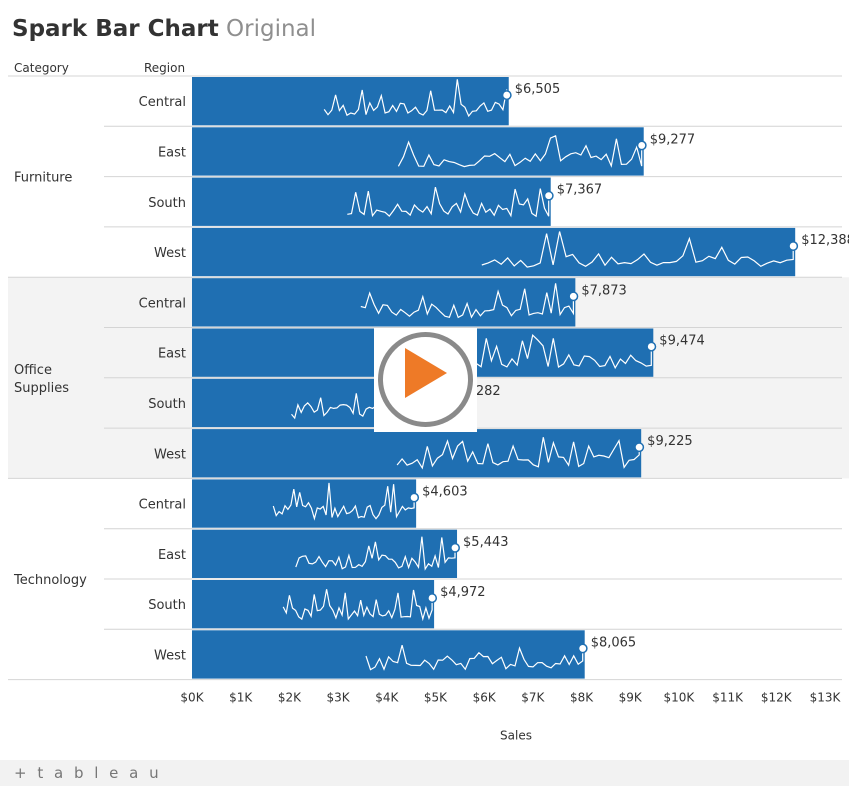  Describe the element at coordinates (516, 736) in the screenshot. I see `x-axis-label: Sales` at that location.